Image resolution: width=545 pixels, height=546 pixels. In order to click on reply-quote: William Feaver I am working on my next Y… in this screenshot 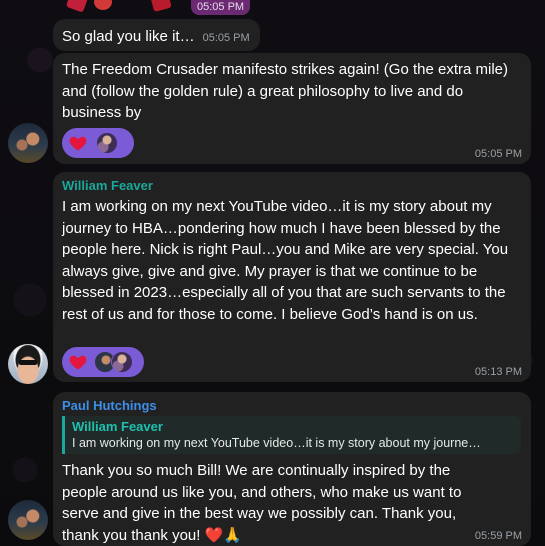, I will do `click(291, 435)`.